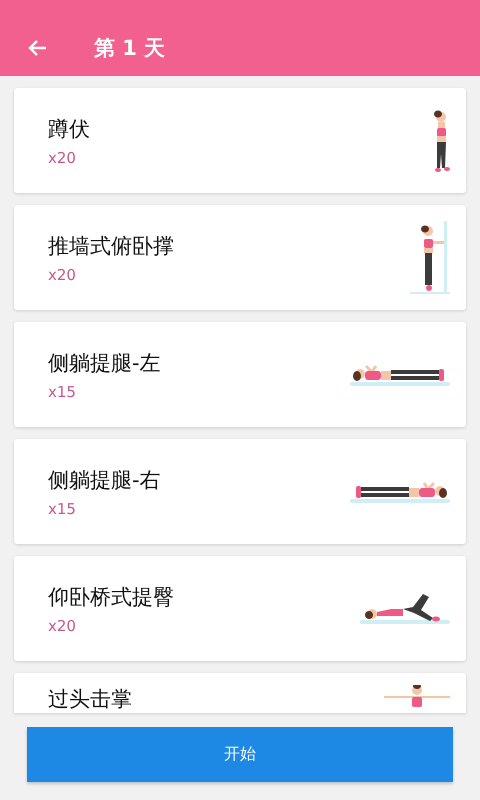  Describe the element at coordinates (130, 48) in the screenshot. I see `page-title: 第 1 天` at that location.